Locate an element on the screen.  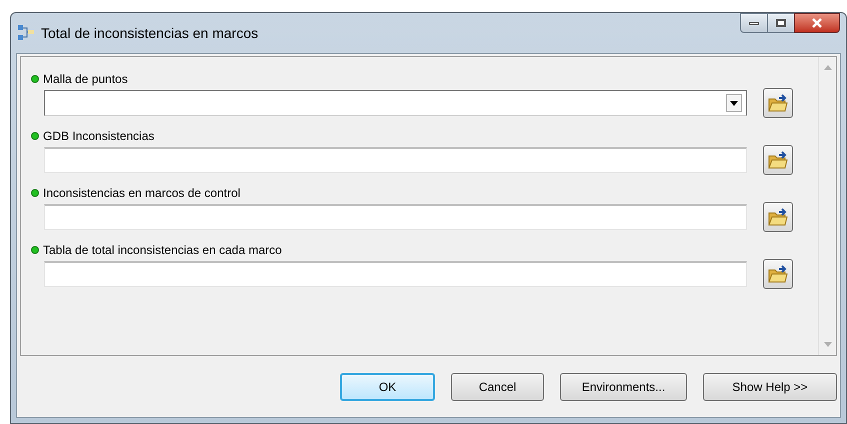
dialog-button: Show Help >> is located at coordinates (770, 386).